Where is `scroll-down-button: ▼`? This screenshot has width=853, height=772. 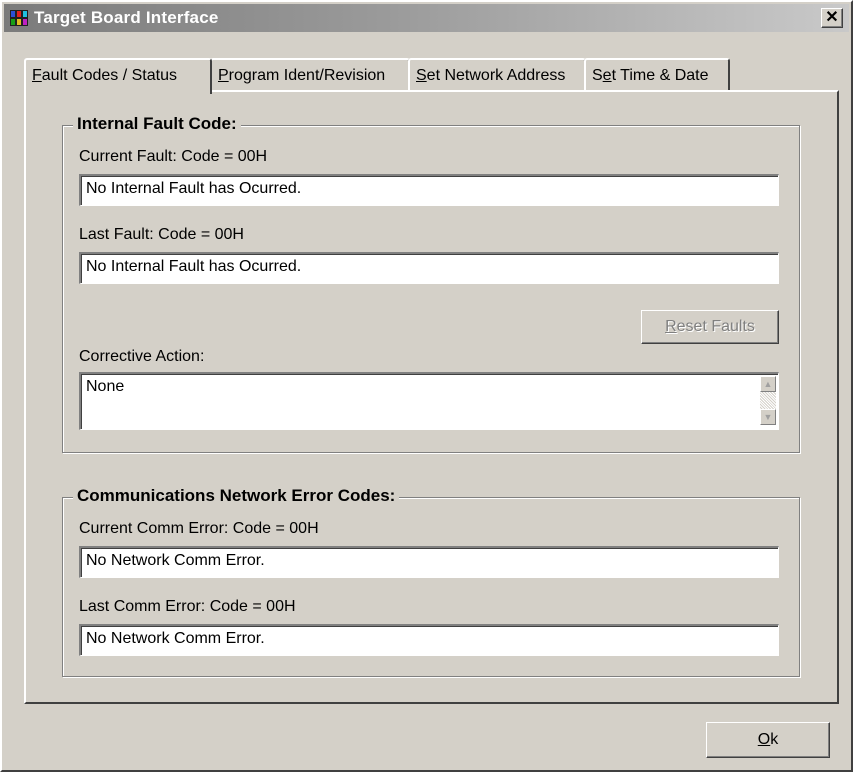 scroll-down-button: ▼ is located at coordinates (768, 417).